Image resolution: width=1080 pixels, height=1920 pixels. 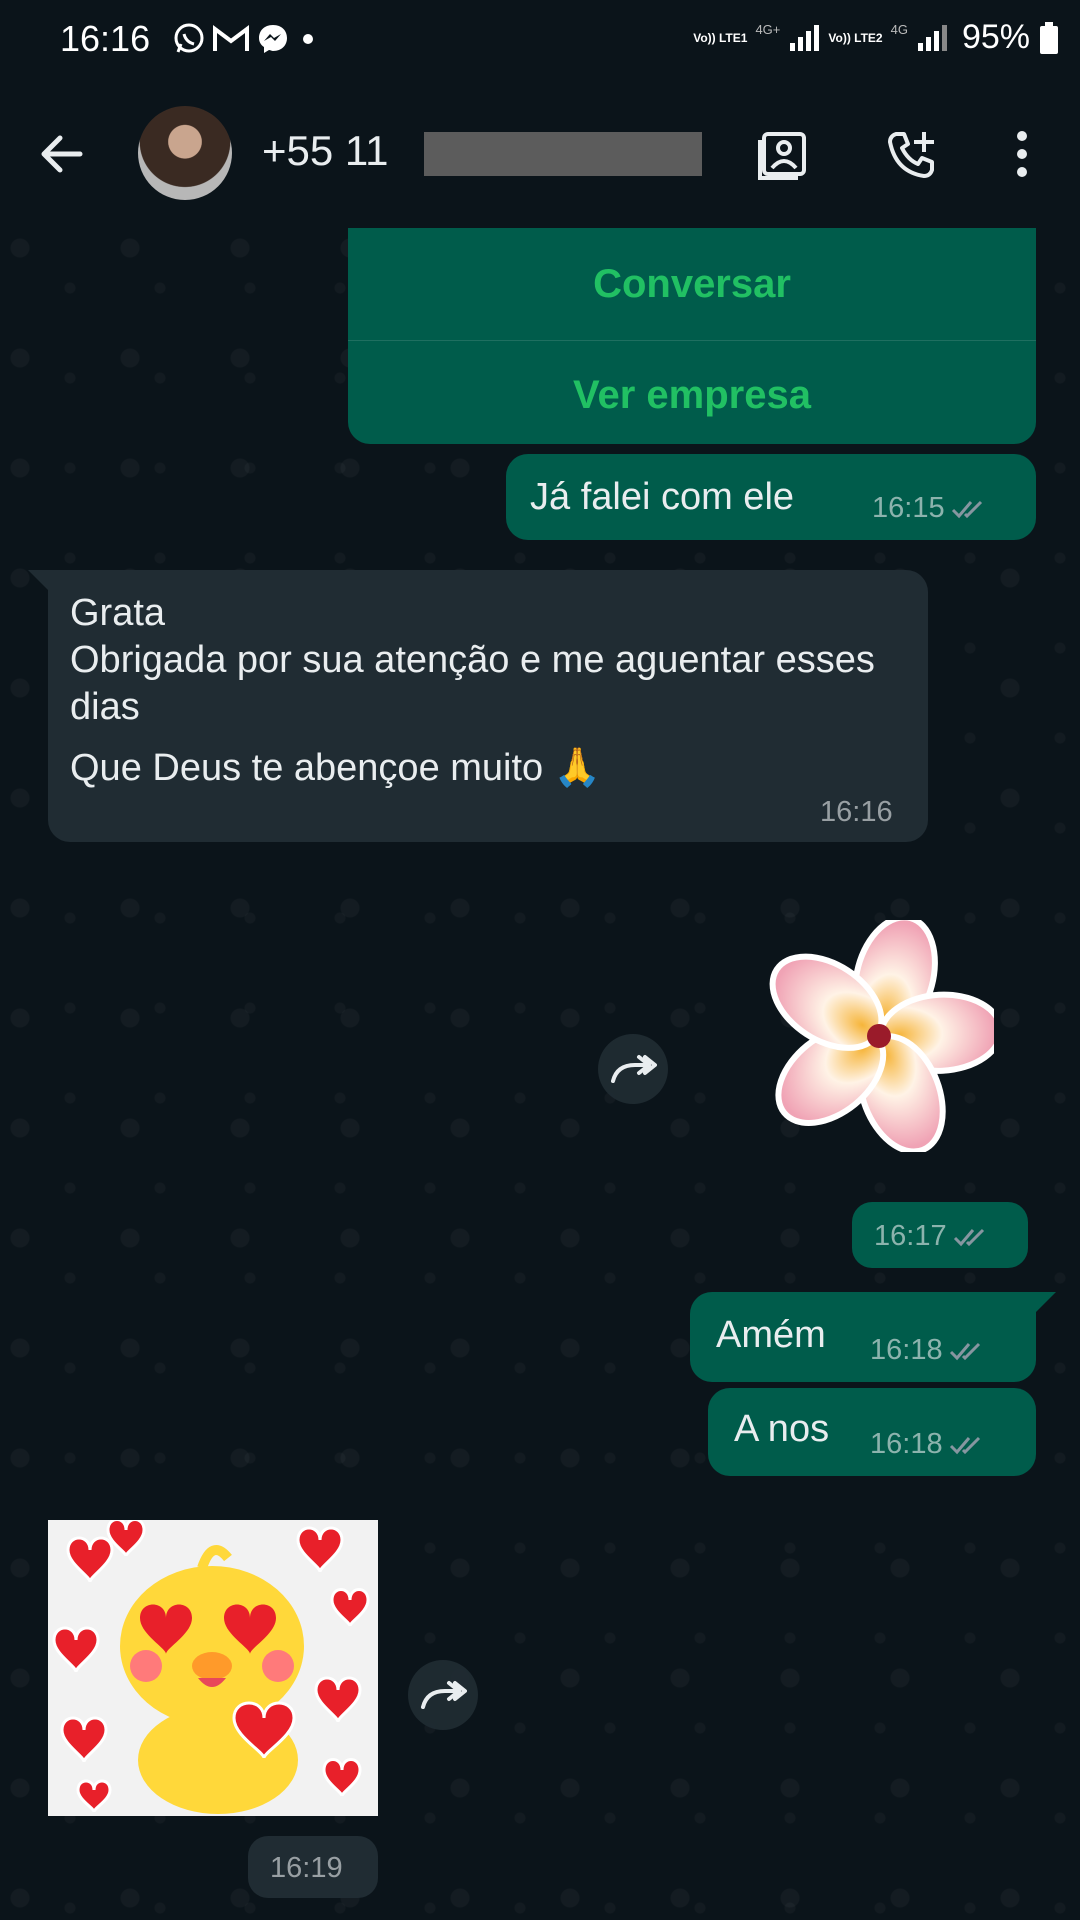 I want to click on message-time: 16:17, so click(x=910, y=1236).